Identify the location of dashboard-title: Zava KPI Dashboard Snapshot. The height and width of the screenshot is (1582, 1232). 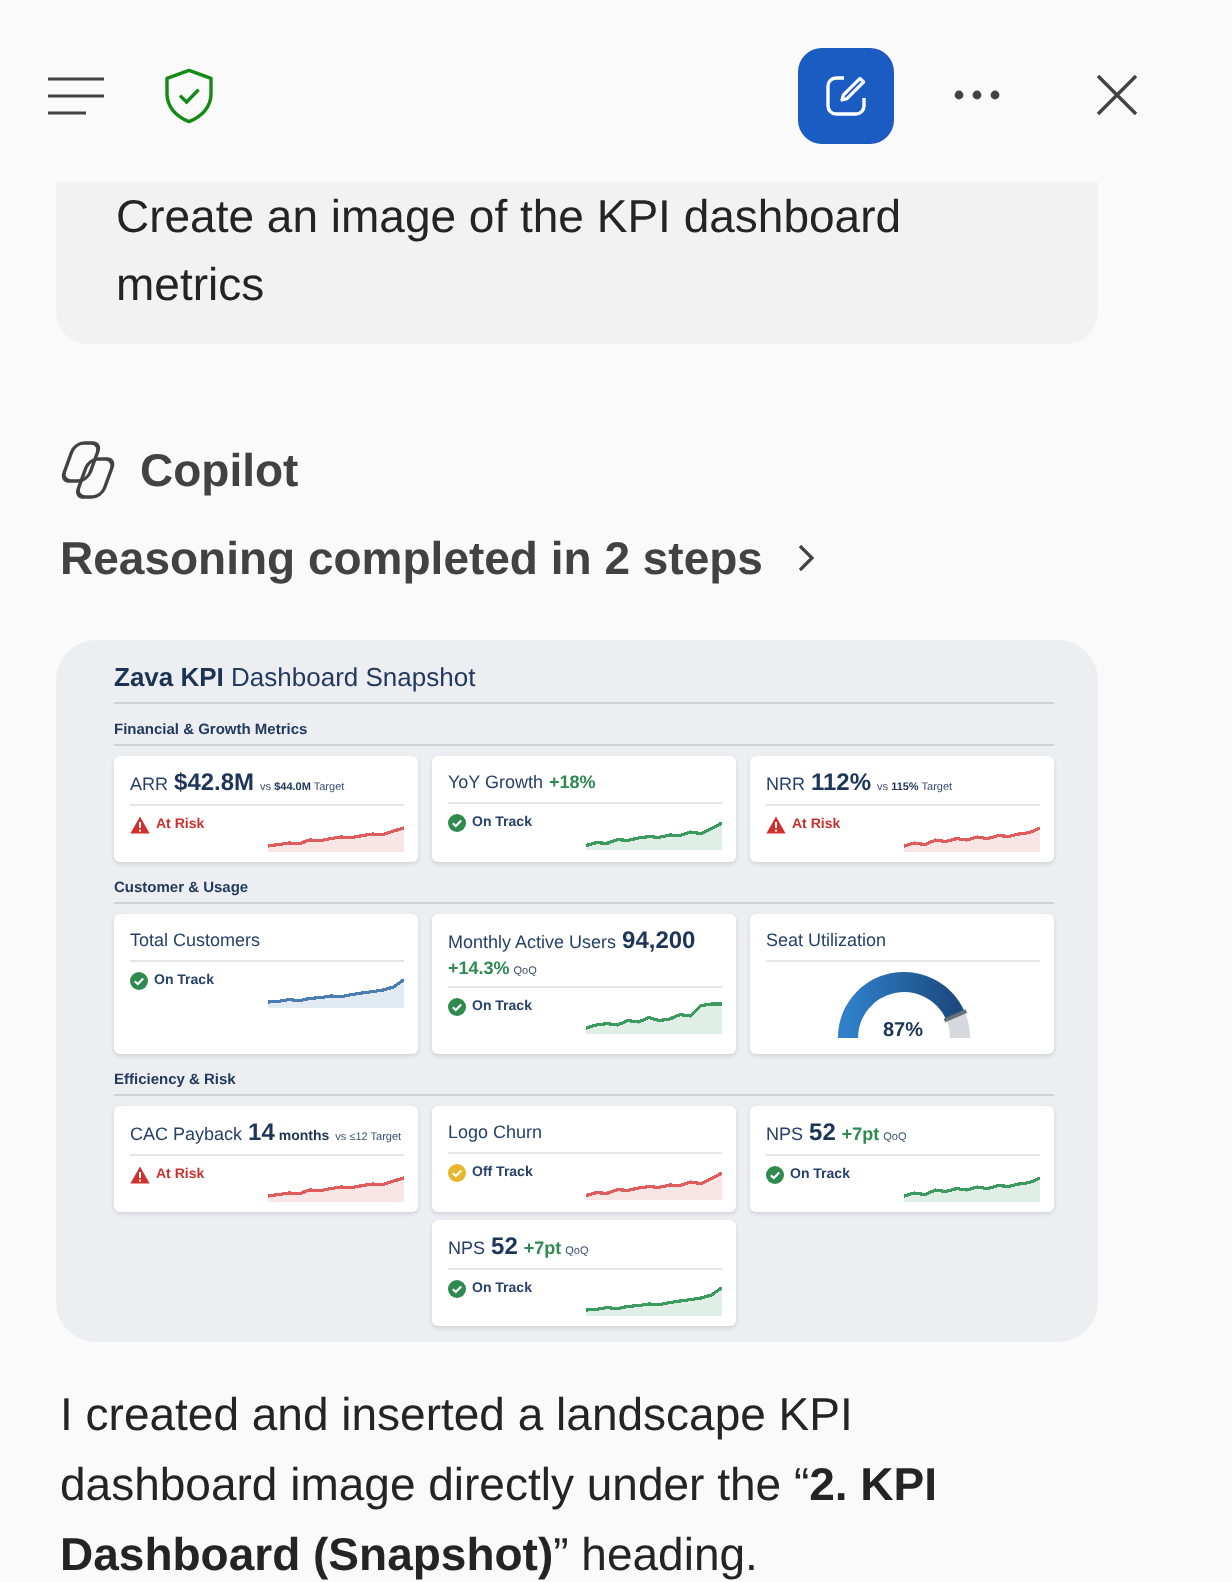
(584, 682).